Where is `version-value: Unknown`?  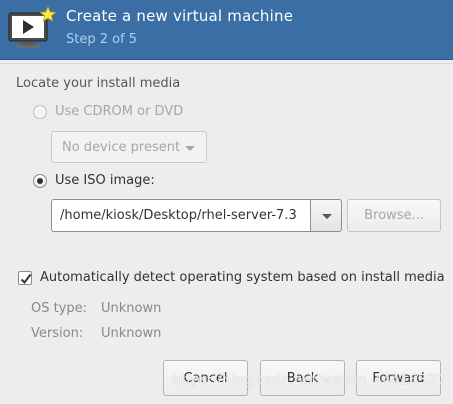 version-value: Unknown is located at coordinates (131, 333).